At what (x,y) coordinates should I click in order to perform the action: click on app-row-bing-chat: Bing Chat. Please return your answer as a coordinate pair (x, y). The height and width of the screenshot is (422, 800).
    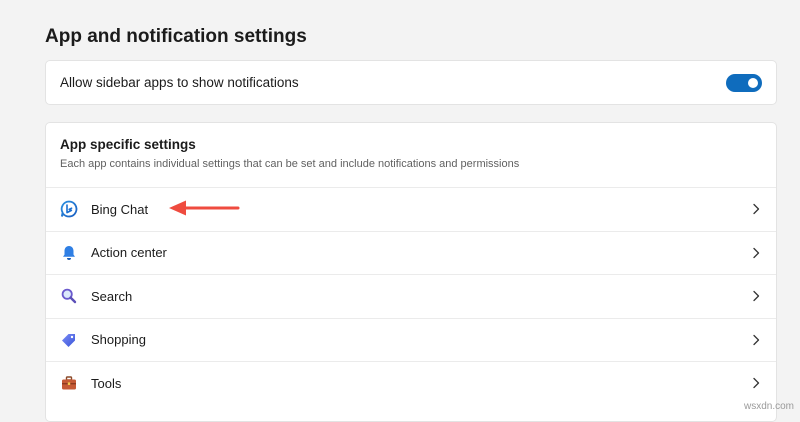
    Looking at the image, I should click on (411, 209).